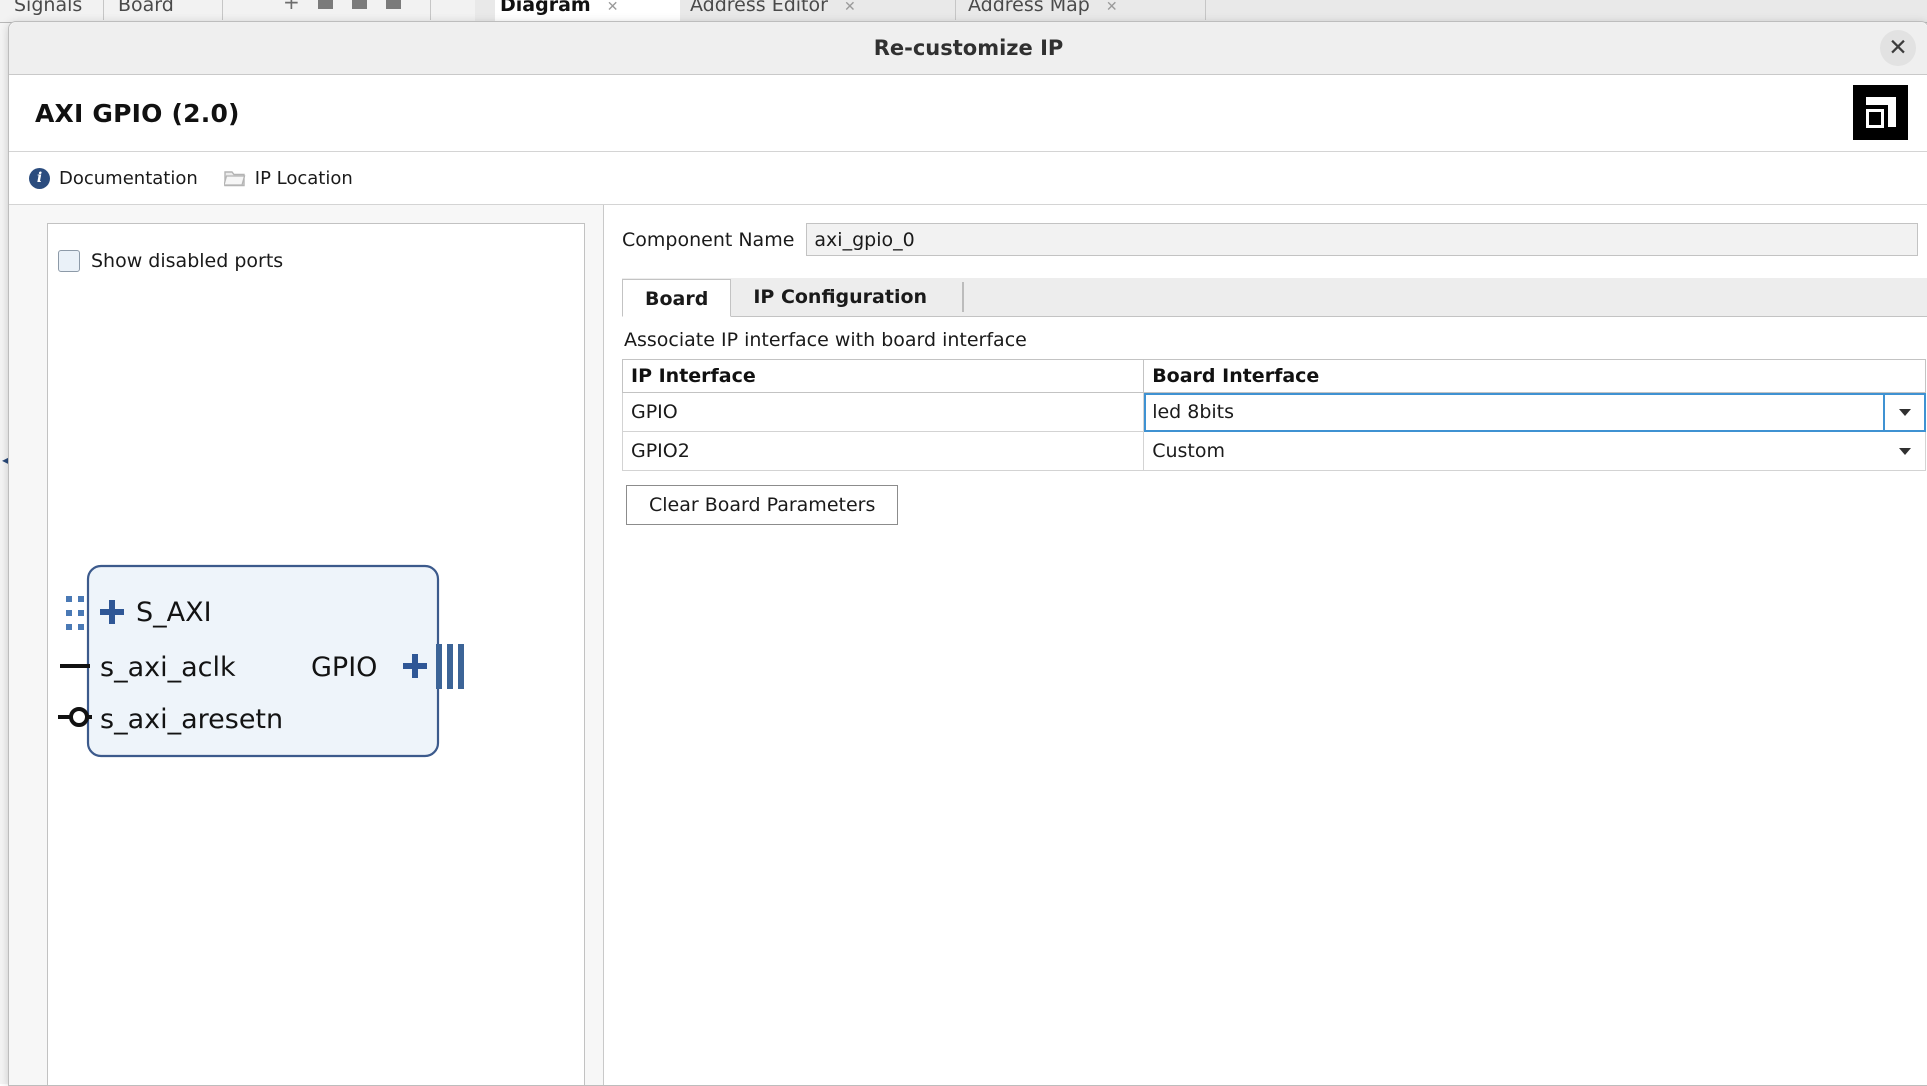 This screenshot has width=1927, height=1086. What do you see at coordinates (325, 4) in the screenshot?
I see `zoom-fit-icon` at bounding box center [325, 4].